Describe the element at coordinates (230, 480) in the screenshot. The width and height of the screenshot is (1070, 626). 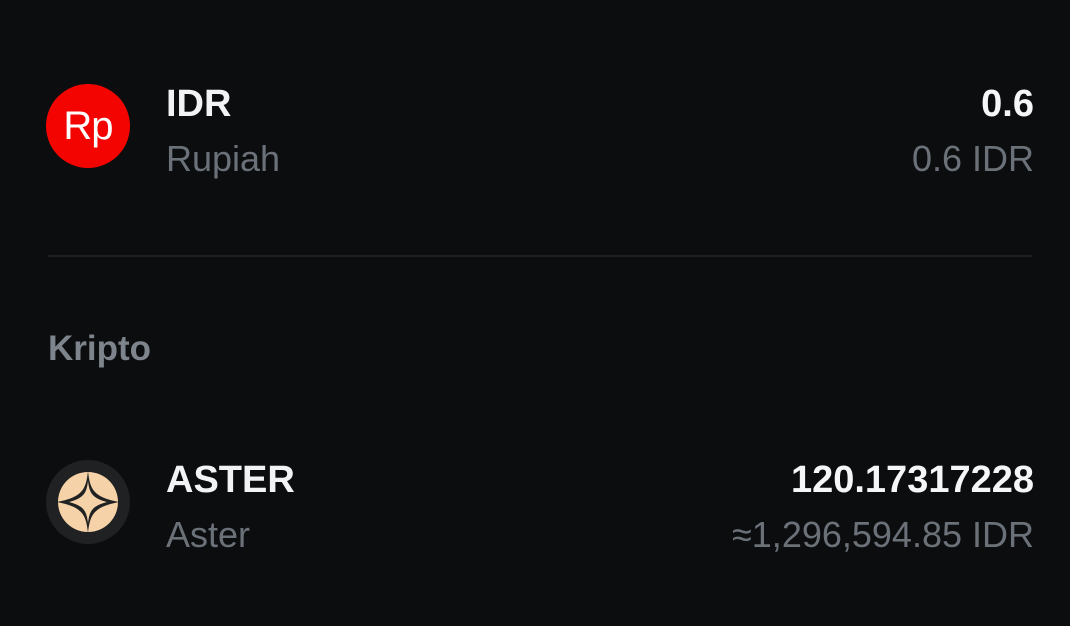
I see `asset-symbol: ASTER` at that location.